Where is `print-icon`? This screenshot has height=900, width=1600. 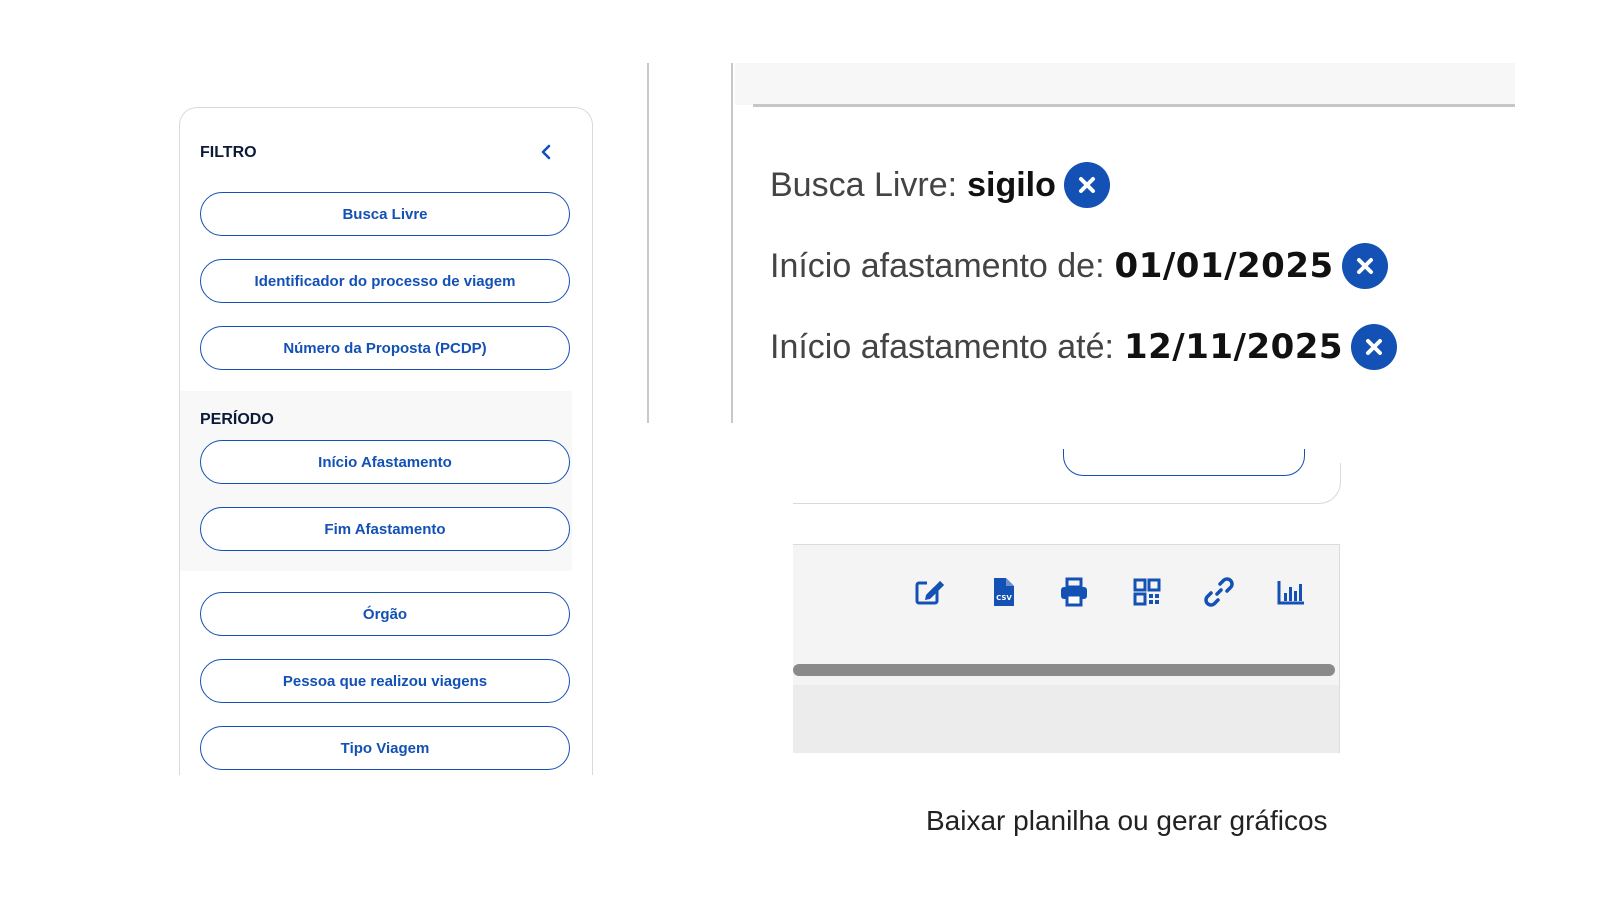
print-icon is located at coordinates (1074, 592).